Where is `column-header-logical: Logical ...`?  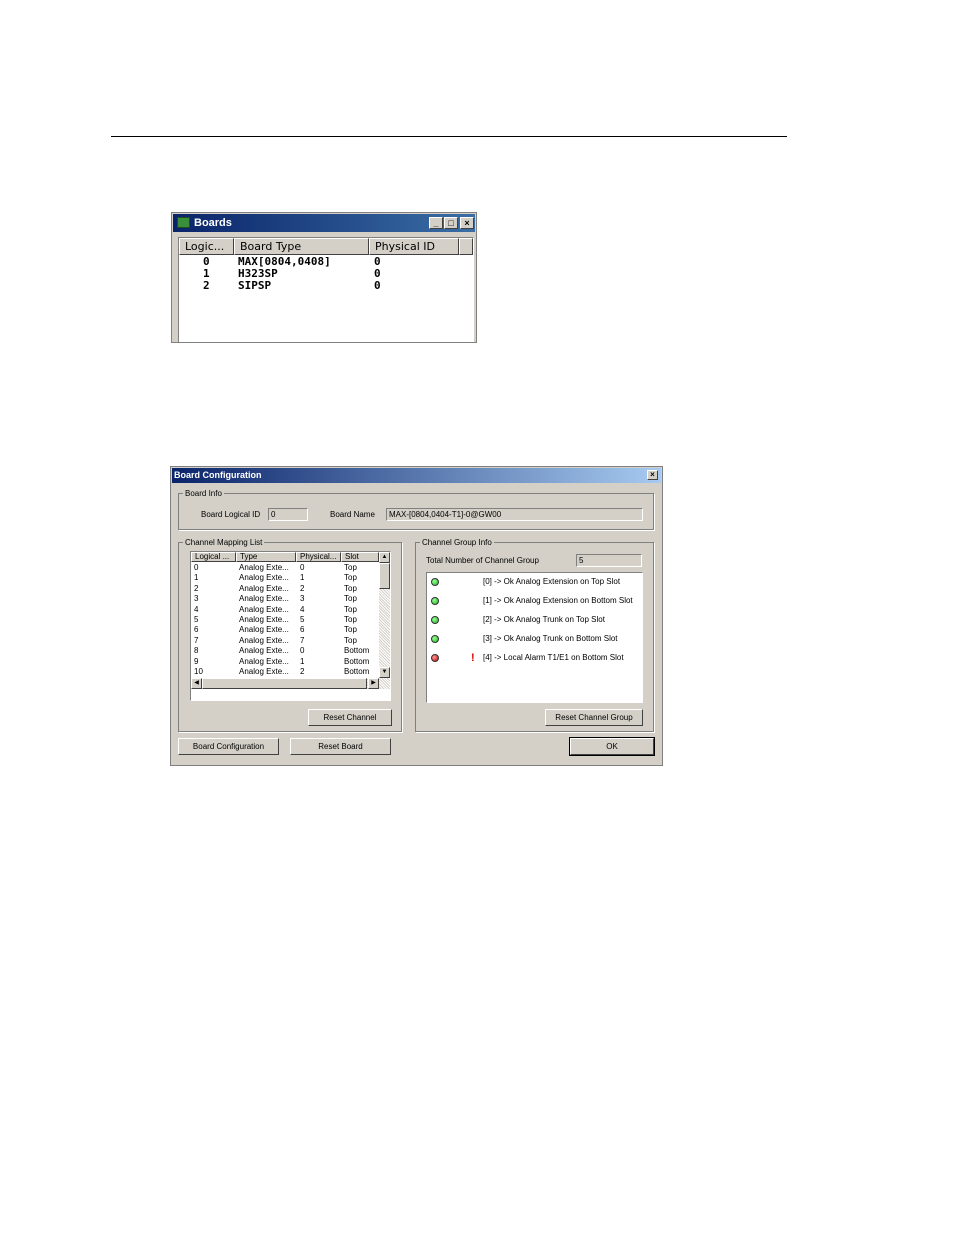
column-header-logical: Logical ... is located at coordinates (213, 557).